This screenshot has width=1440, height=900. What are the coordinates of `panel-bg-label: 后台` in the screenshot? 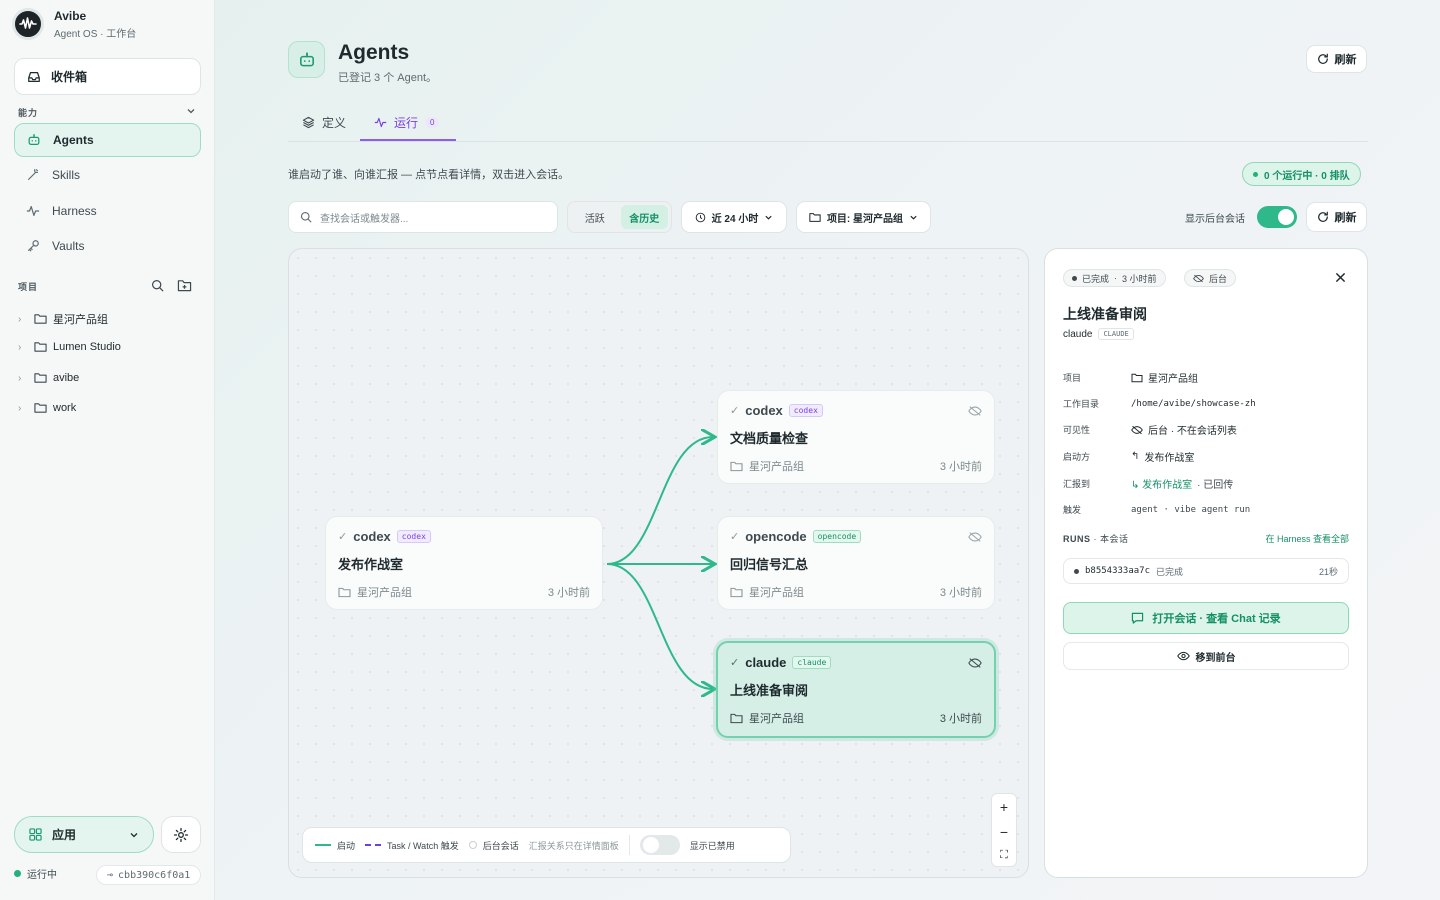 It's located at (1218, 278).